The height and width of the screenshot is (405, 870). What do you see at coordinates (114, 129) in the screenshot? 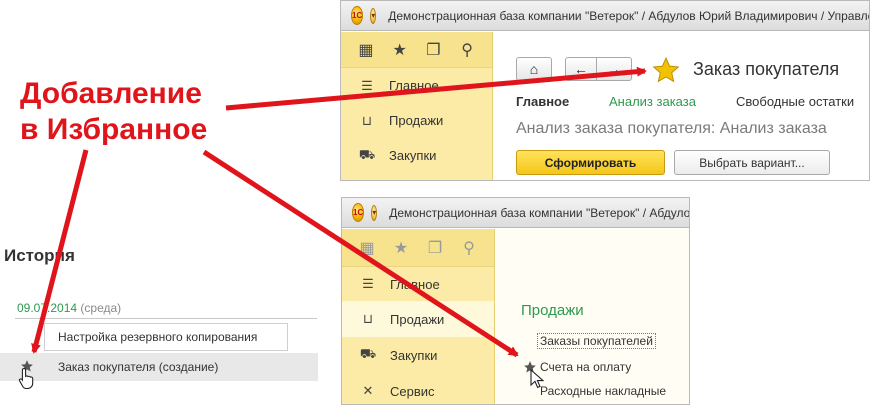
I see `callout-line-2: в Избранное` at bounding box center [114, 129].